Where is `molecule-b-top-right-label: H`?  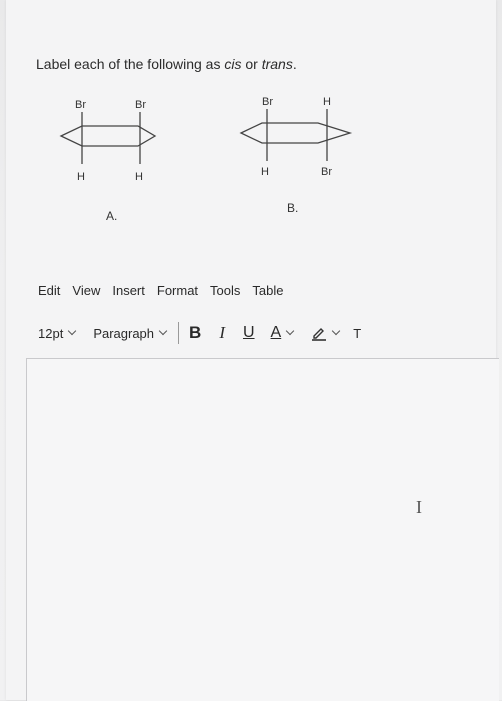
molecule-b-top-right-label: H is located at coordinates (327, 102).